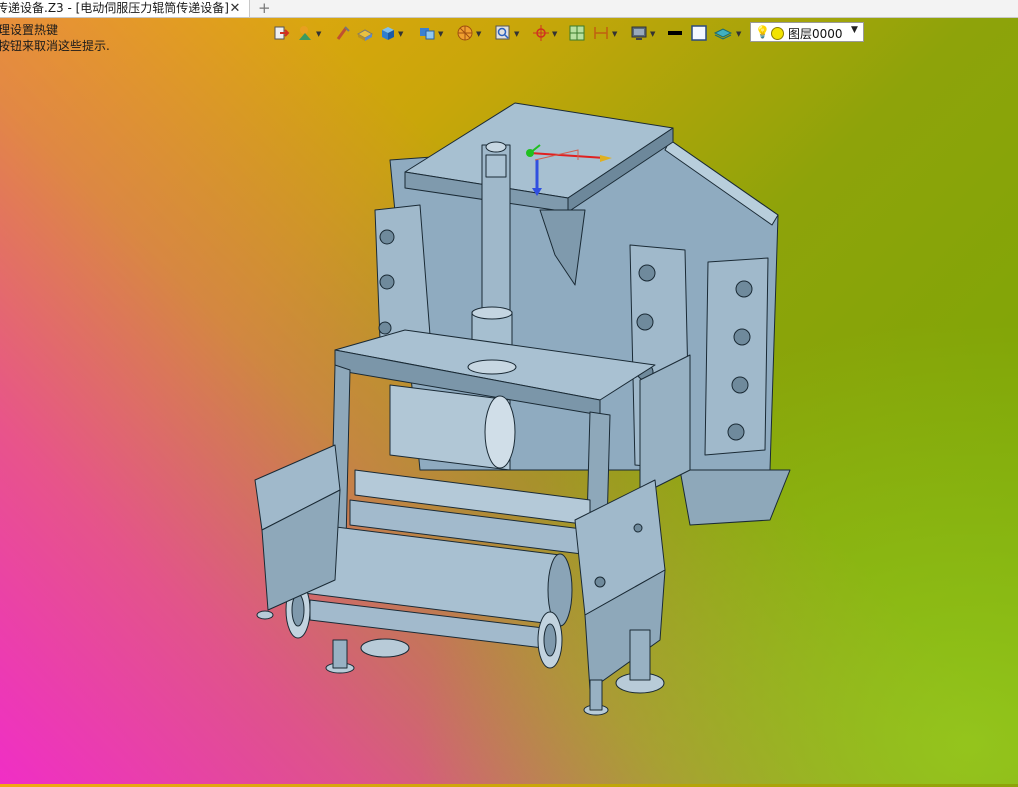  Describe the element at coordinates (427, 33) in the screenshot. I see `view-icon` at that location.